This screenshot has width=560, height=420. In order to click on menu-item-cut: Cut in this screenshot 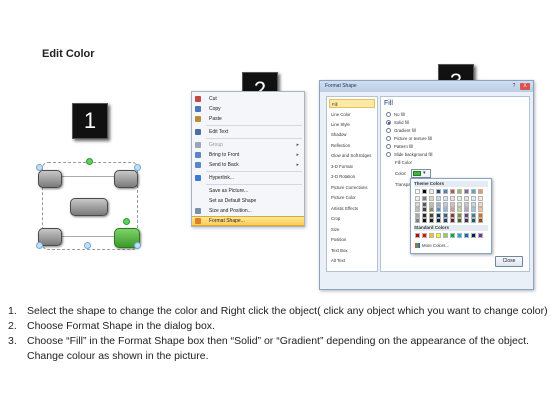, I will do `click(248, 99)`.